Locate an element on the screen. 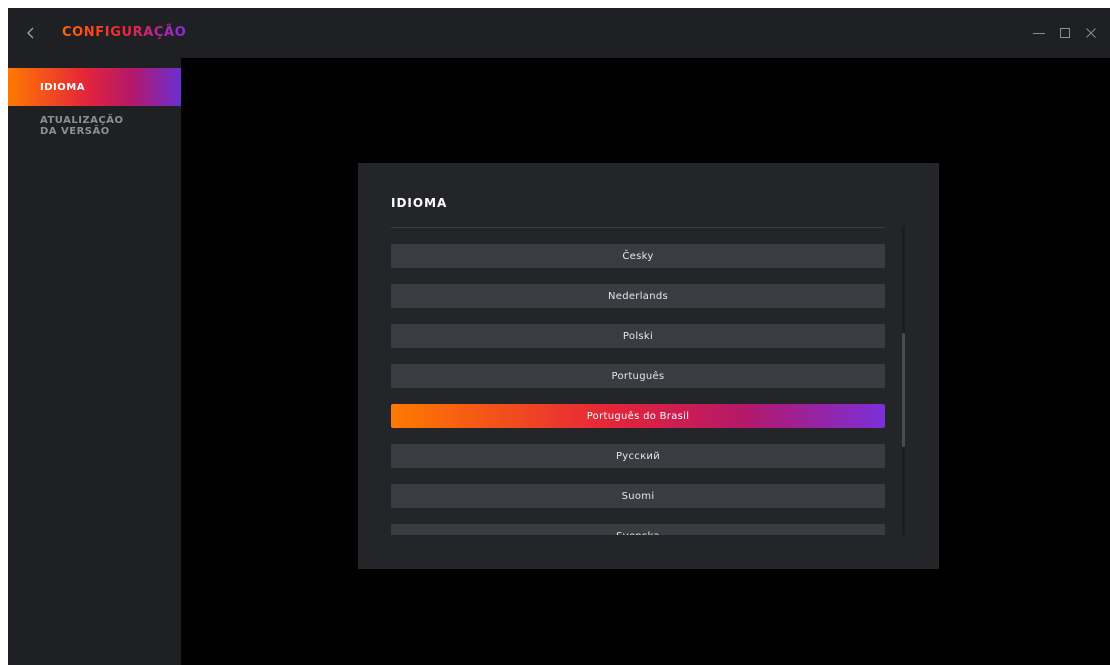  language-option: Svenska is located at coordinates (638, 529).